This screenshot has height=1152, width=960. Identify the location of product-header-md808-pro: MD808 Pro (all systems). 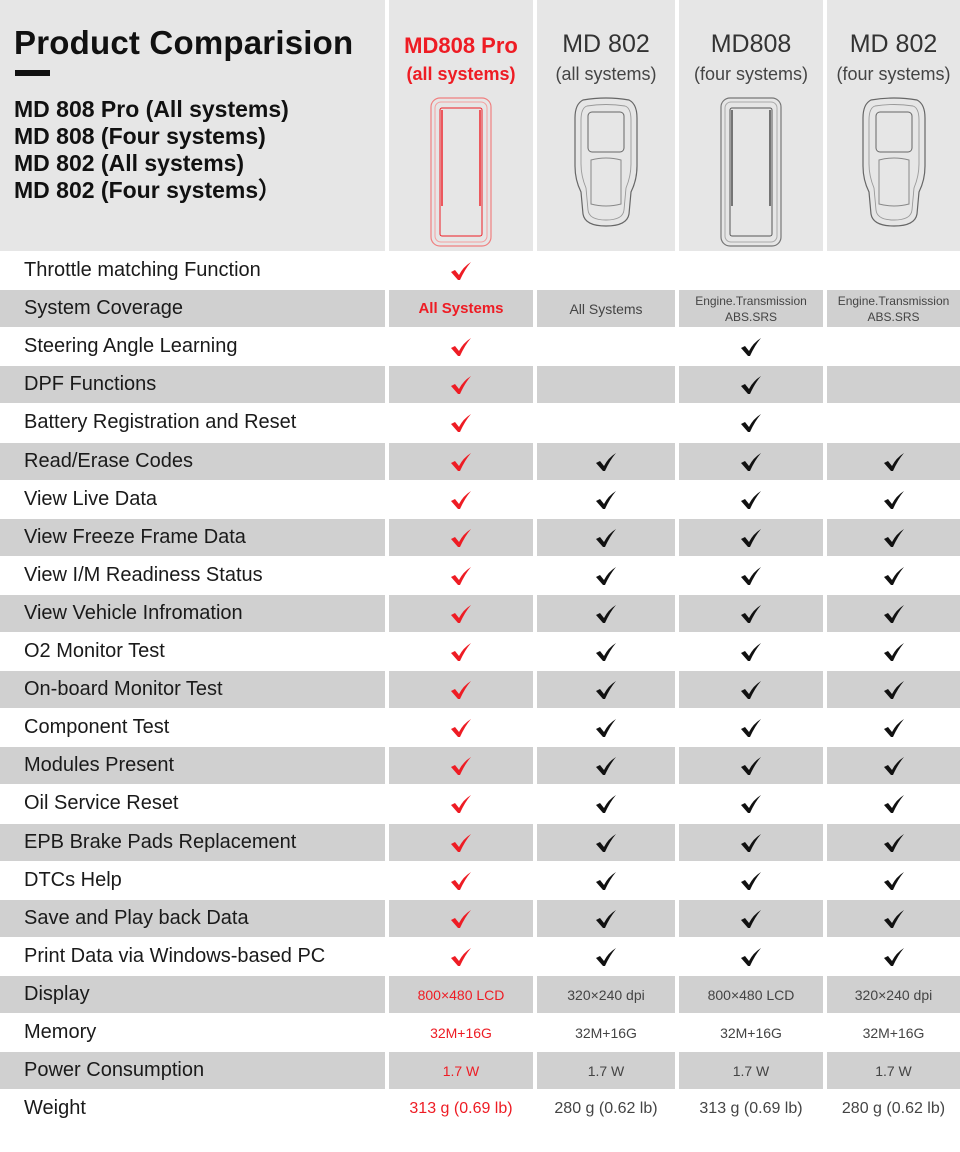
(461, 125).